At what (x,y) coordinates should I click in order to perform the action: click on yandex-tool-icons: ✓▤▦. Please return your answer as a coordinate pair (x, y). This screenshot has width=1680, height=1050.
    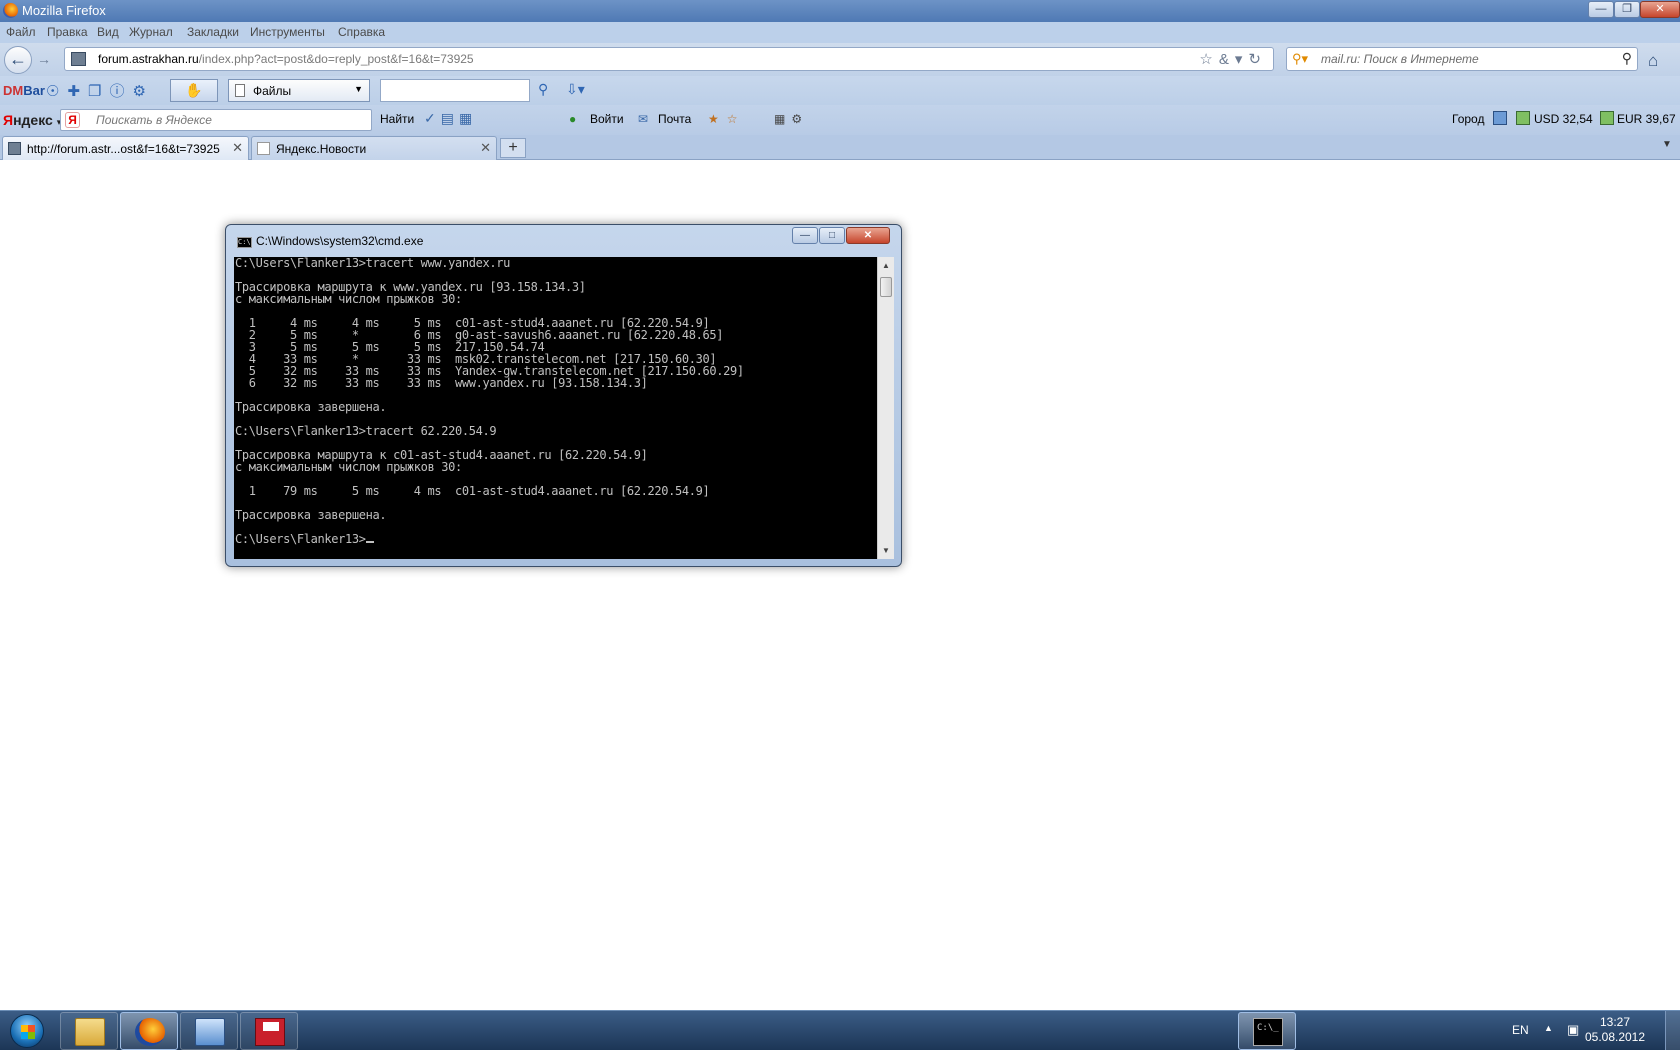
    Looking at the image, I should click on (450, 118).